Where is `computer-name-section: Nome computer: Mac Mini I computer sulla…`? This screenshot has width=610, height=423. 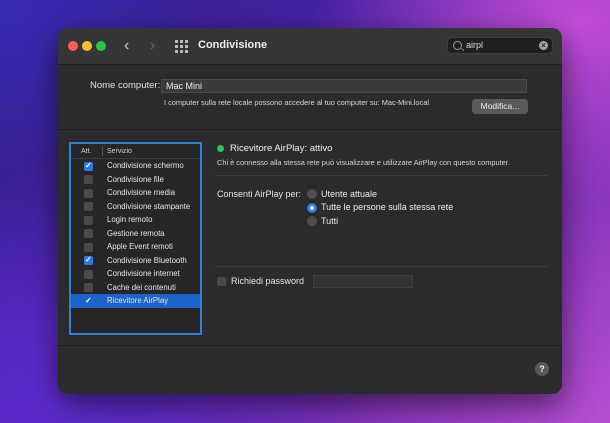 computer-name-section: Nome computer: Mac Mini I computer sulla… is located at coordinates (310, 94).